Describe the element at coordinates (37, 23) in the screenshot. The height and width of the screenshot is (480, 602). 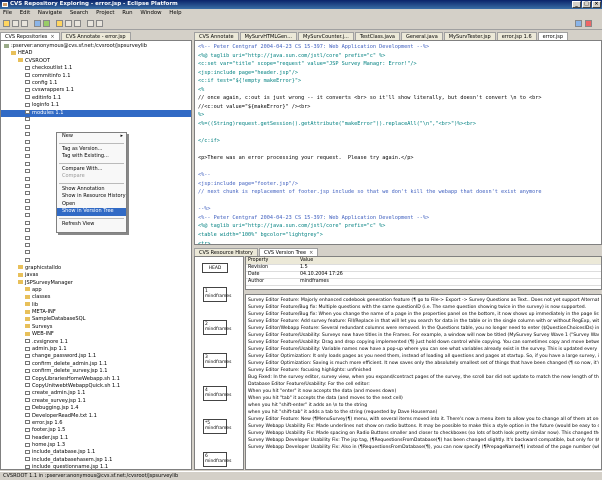
I see `debug-icon` at that location.